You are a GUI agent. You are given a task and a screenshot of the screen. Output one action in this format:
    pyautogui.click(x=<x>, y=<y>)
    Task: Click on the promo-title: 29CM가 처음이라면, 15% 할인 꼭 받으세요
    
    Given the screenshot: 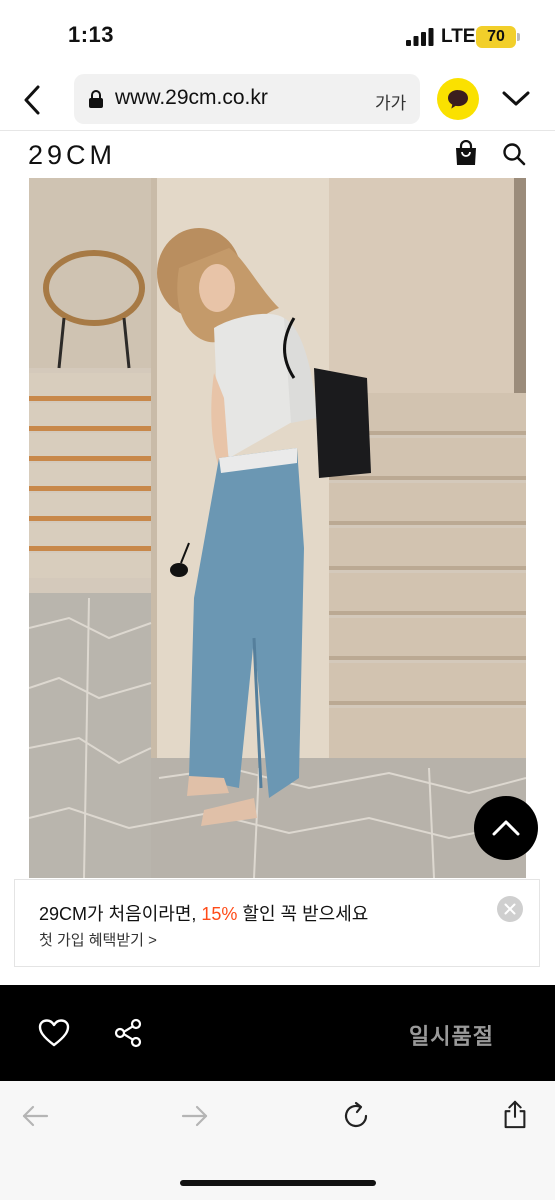 What is the action you would take?
    pyautogui.click(x=203, y=913)
    